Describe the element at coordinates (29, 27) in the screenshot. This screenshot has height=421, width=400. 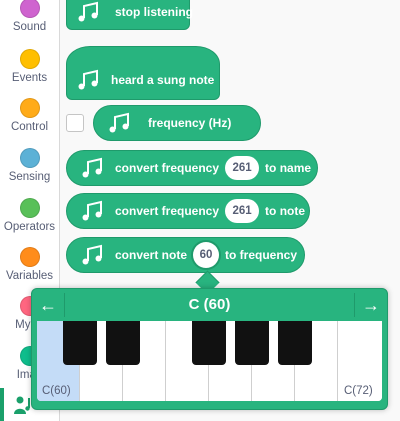
I see `category-label: Sound` at that location.